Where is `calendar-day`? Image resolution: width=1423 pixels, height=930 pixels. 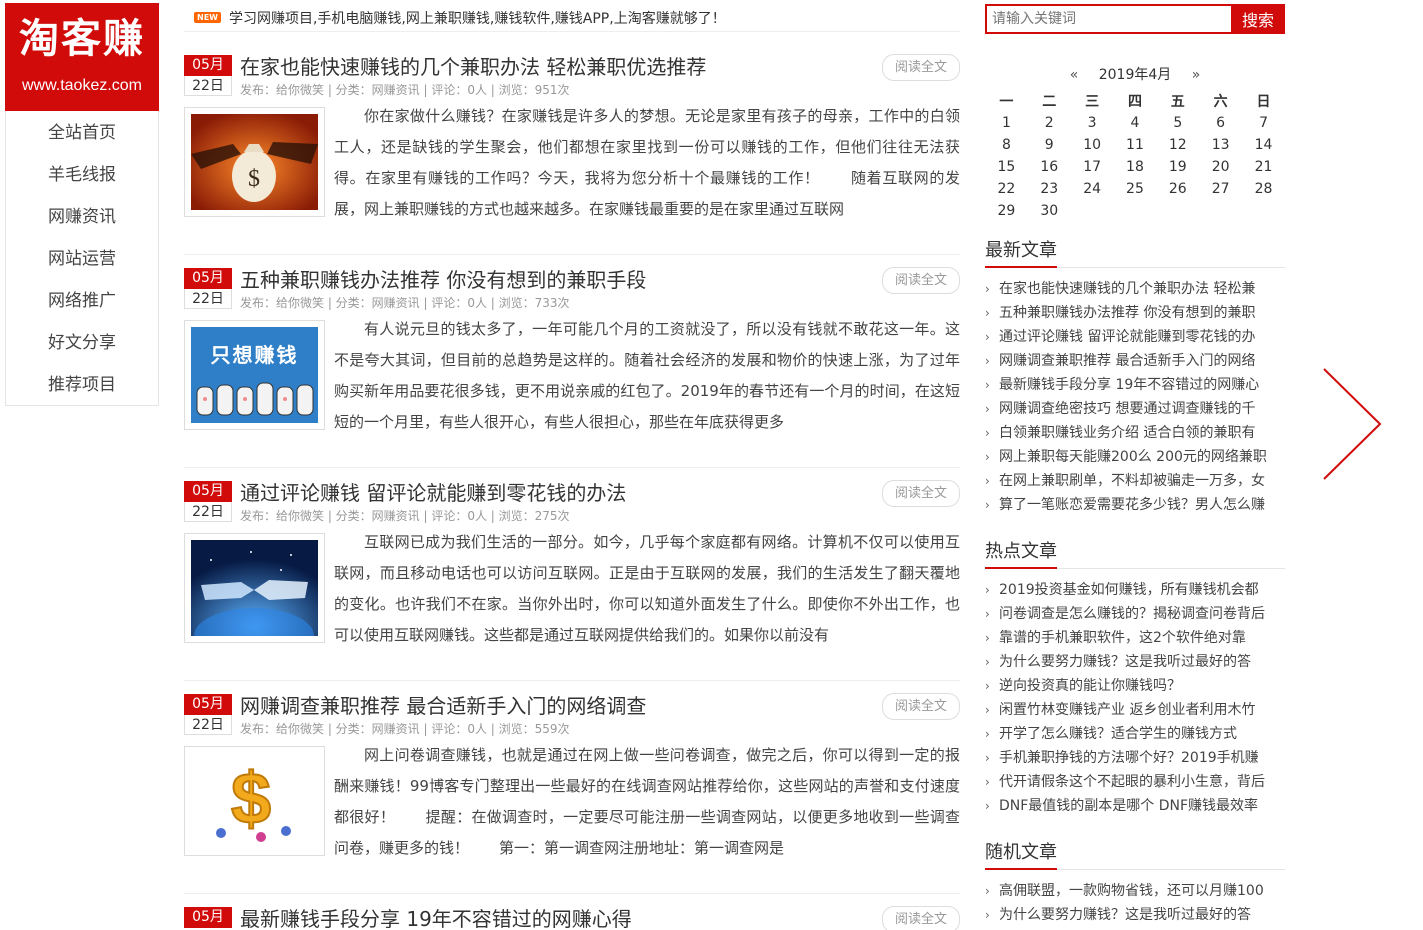 calendar-day is located at coordinates (1135, 211).